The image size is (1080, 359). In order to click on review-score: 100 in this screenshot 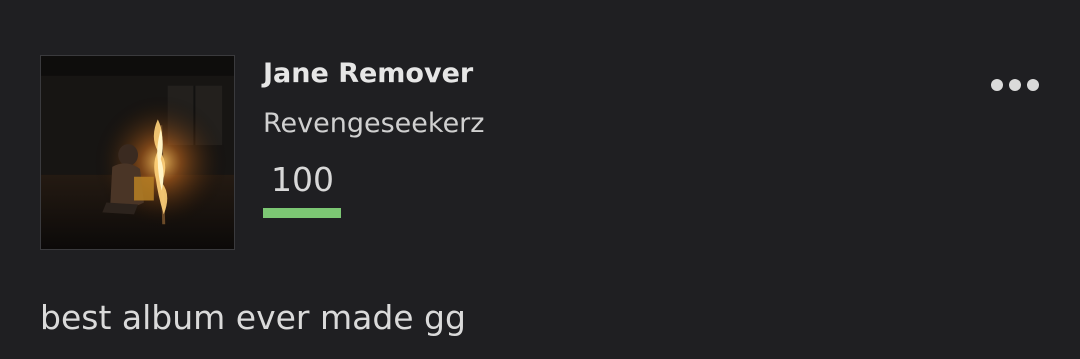, I will do `click(302, 179)`.